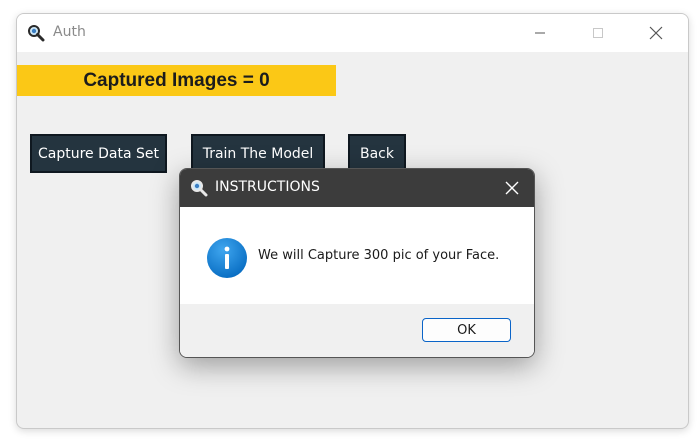 This screenshot has width=700, height=443. What do you see at coordinates (176, 80) in the screenshot?
I see `captured-images-banner: Captured Images = 0` at bounding box center [176, 80].